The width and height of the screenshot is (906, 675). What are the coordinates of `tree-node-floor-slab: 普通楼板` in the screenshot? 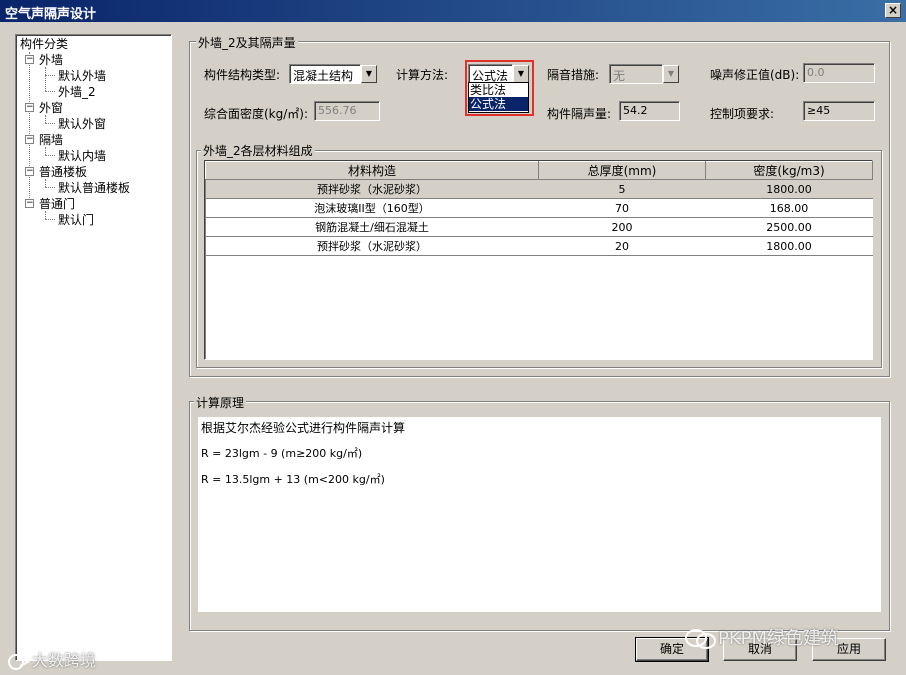 It's located at (63, 172).